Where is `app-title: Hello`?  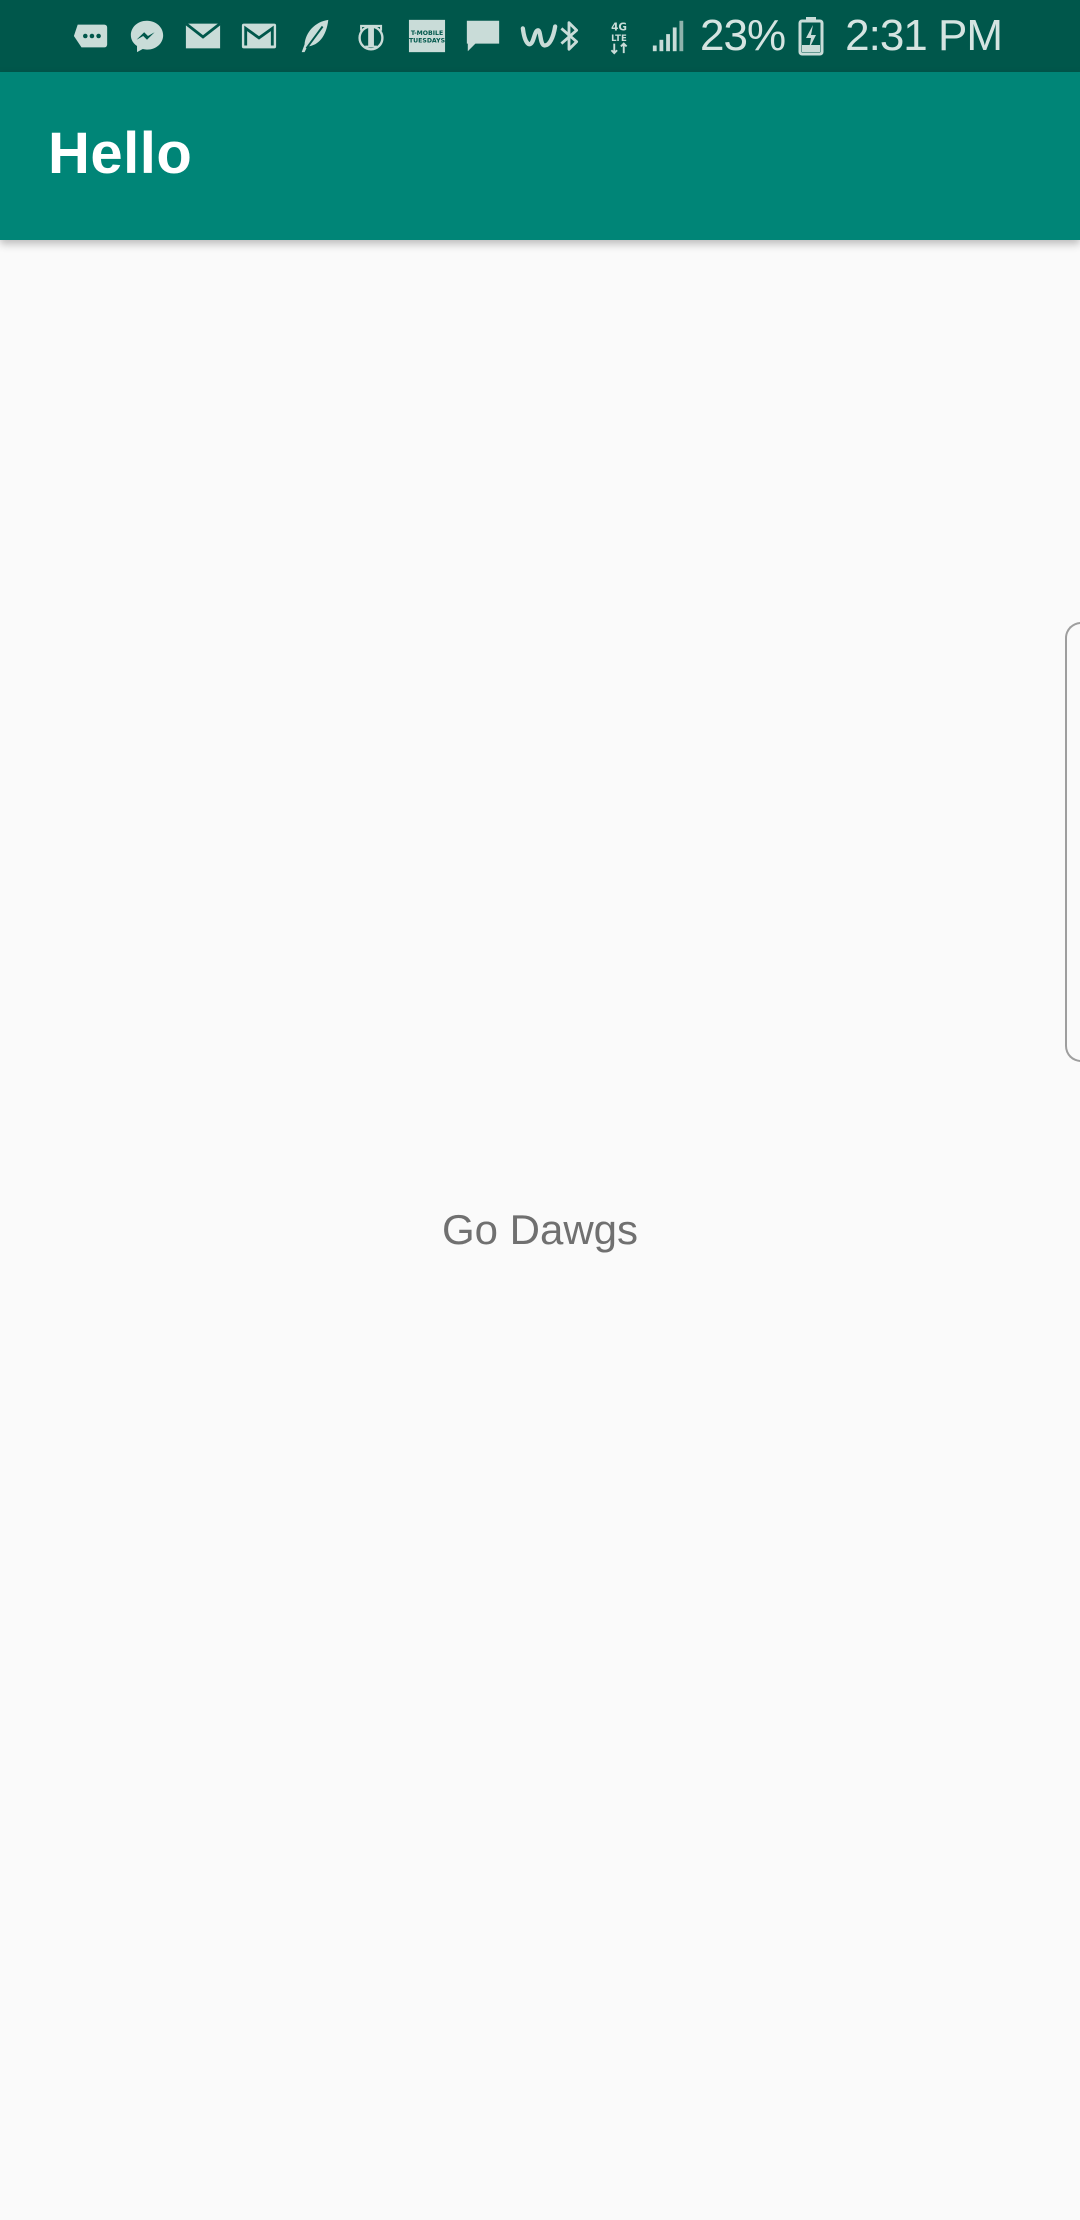 app-title: Hello is located at coordinates (120, 153).